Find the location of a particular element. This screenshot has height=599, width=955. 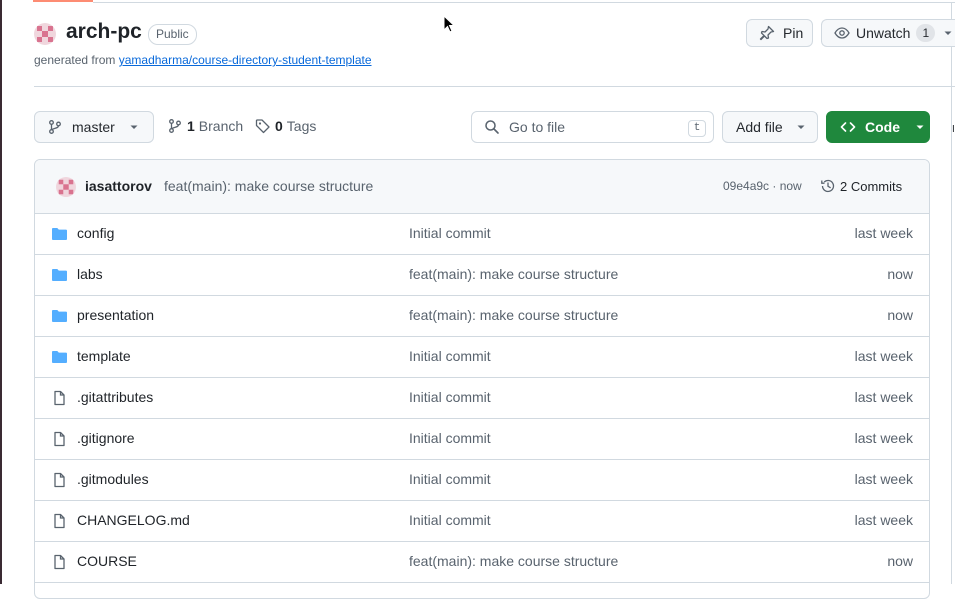

pin-button: Pin is located at coordinates (779, 33).